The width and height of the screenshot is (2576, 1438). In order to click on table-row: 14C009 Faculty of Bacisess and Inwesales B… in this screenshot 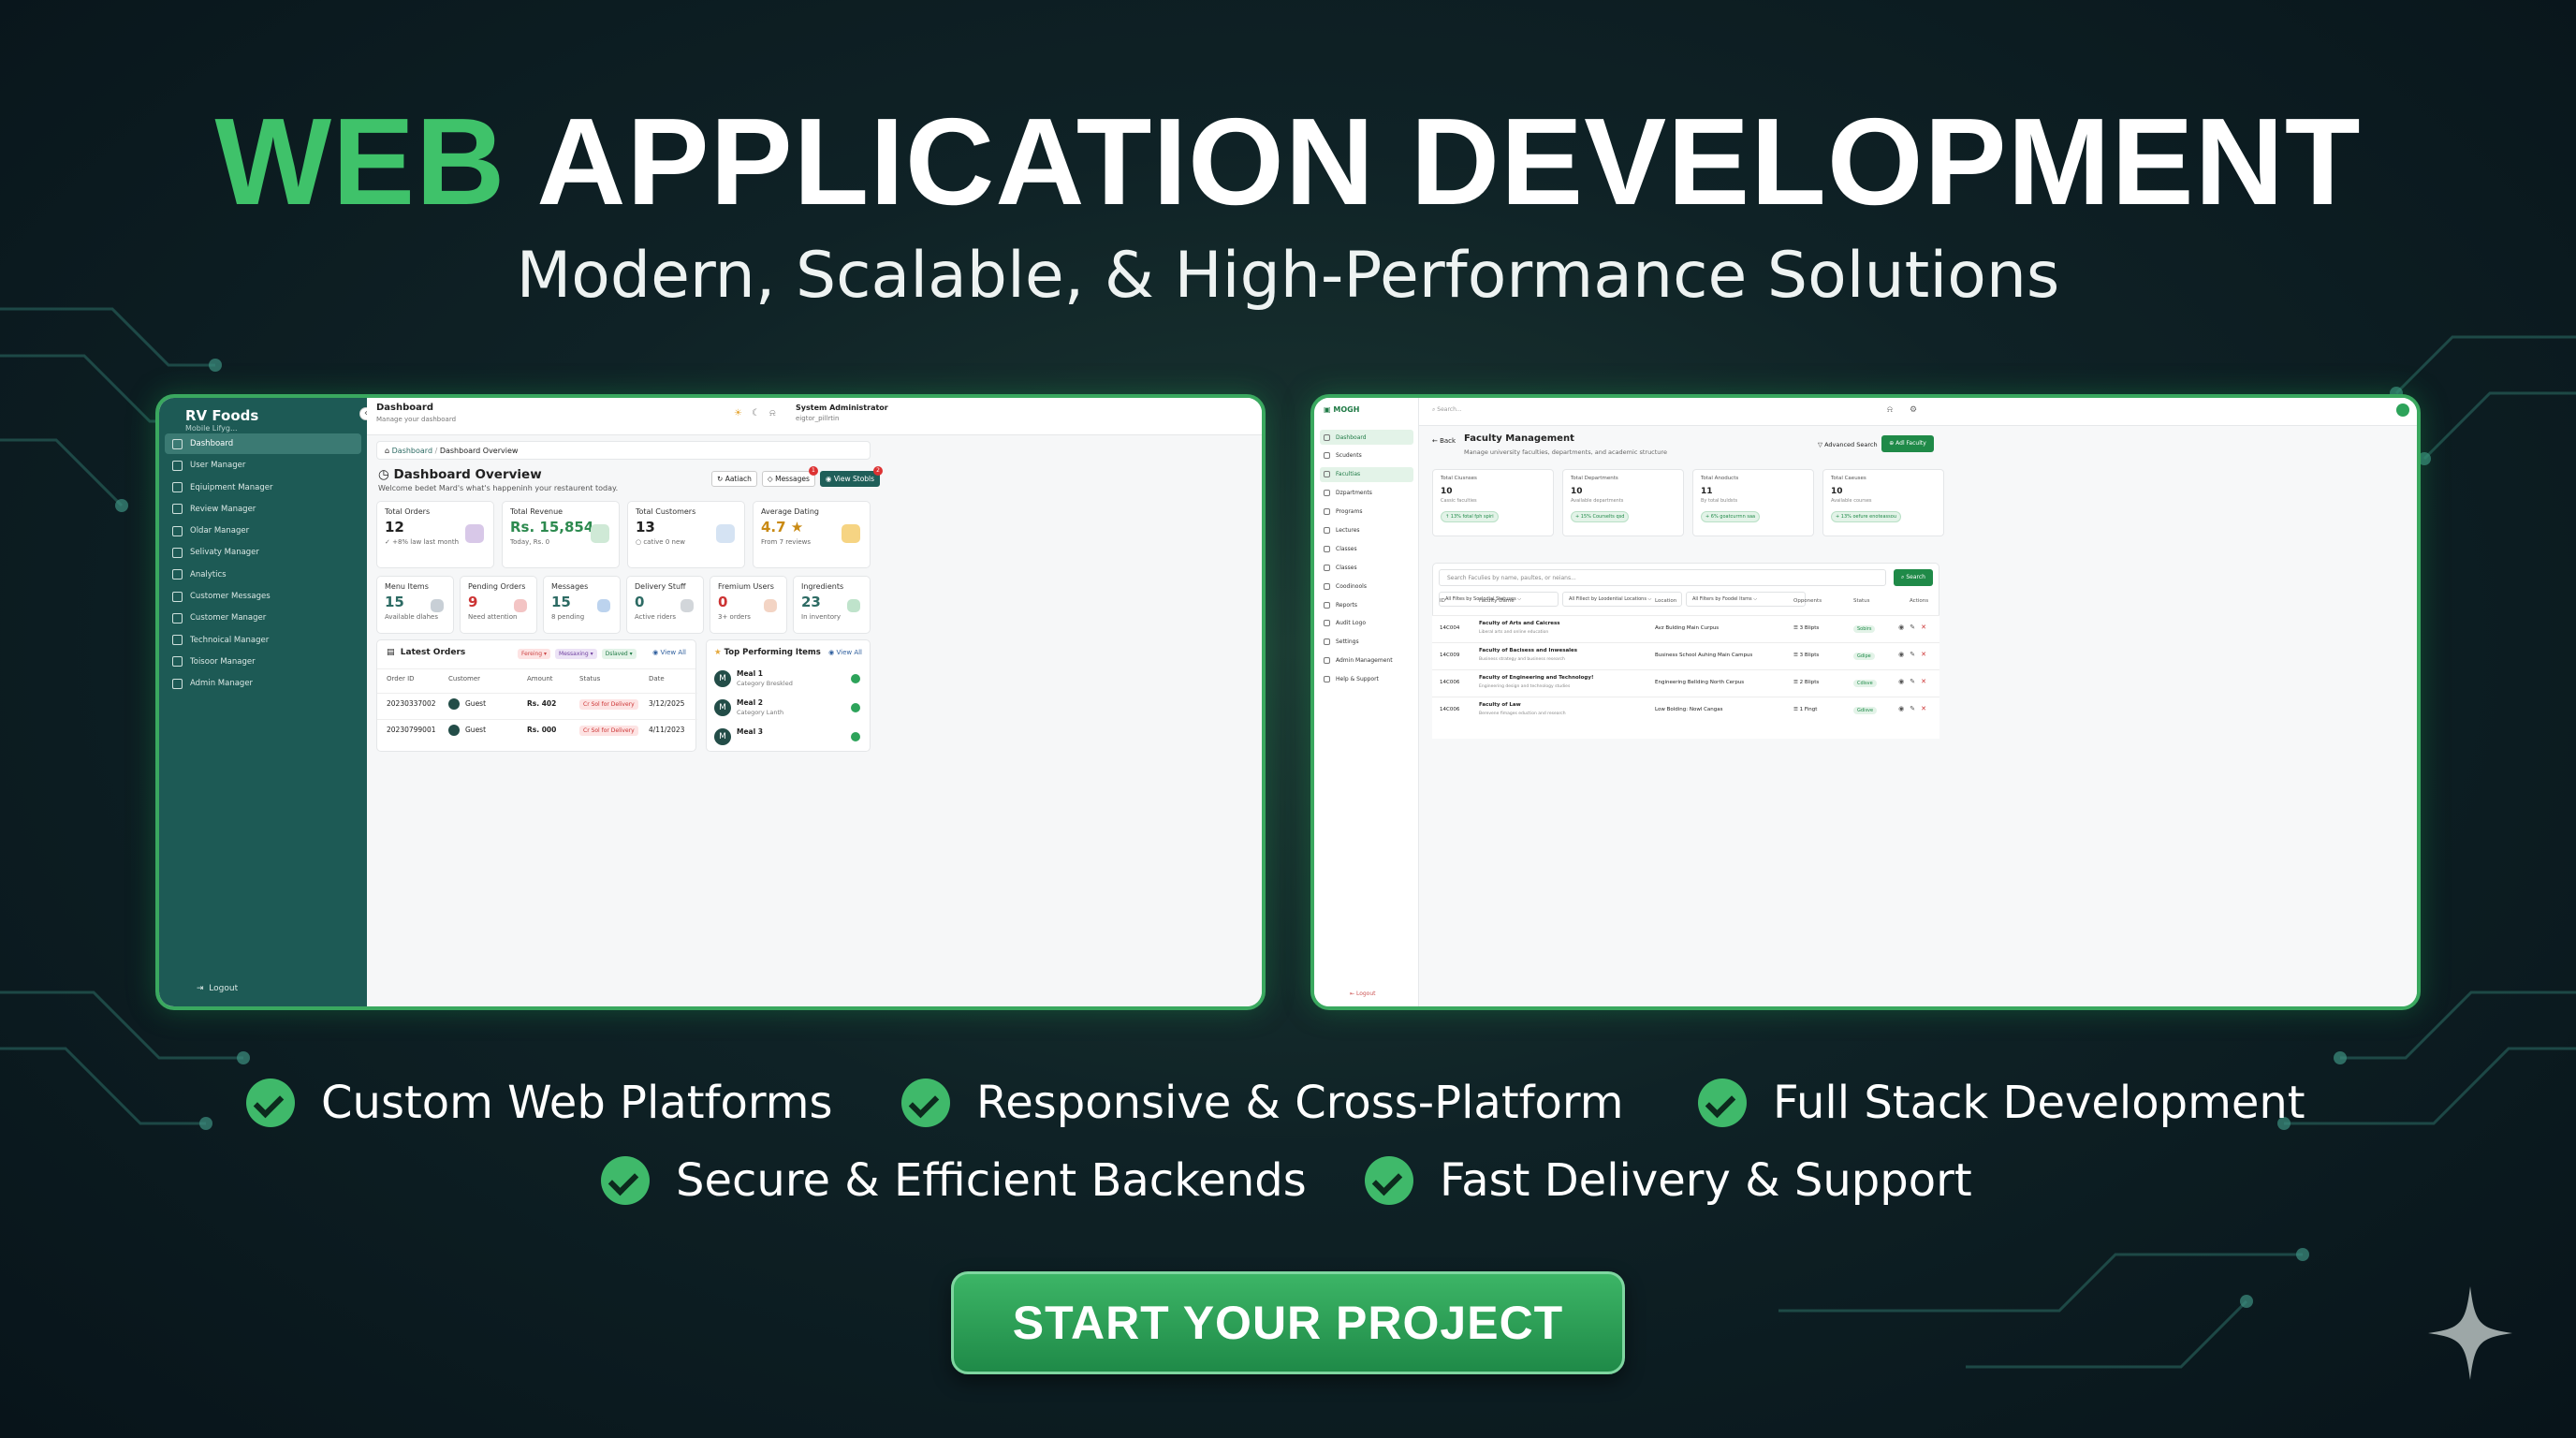, I will do `click(1685, 655)`.